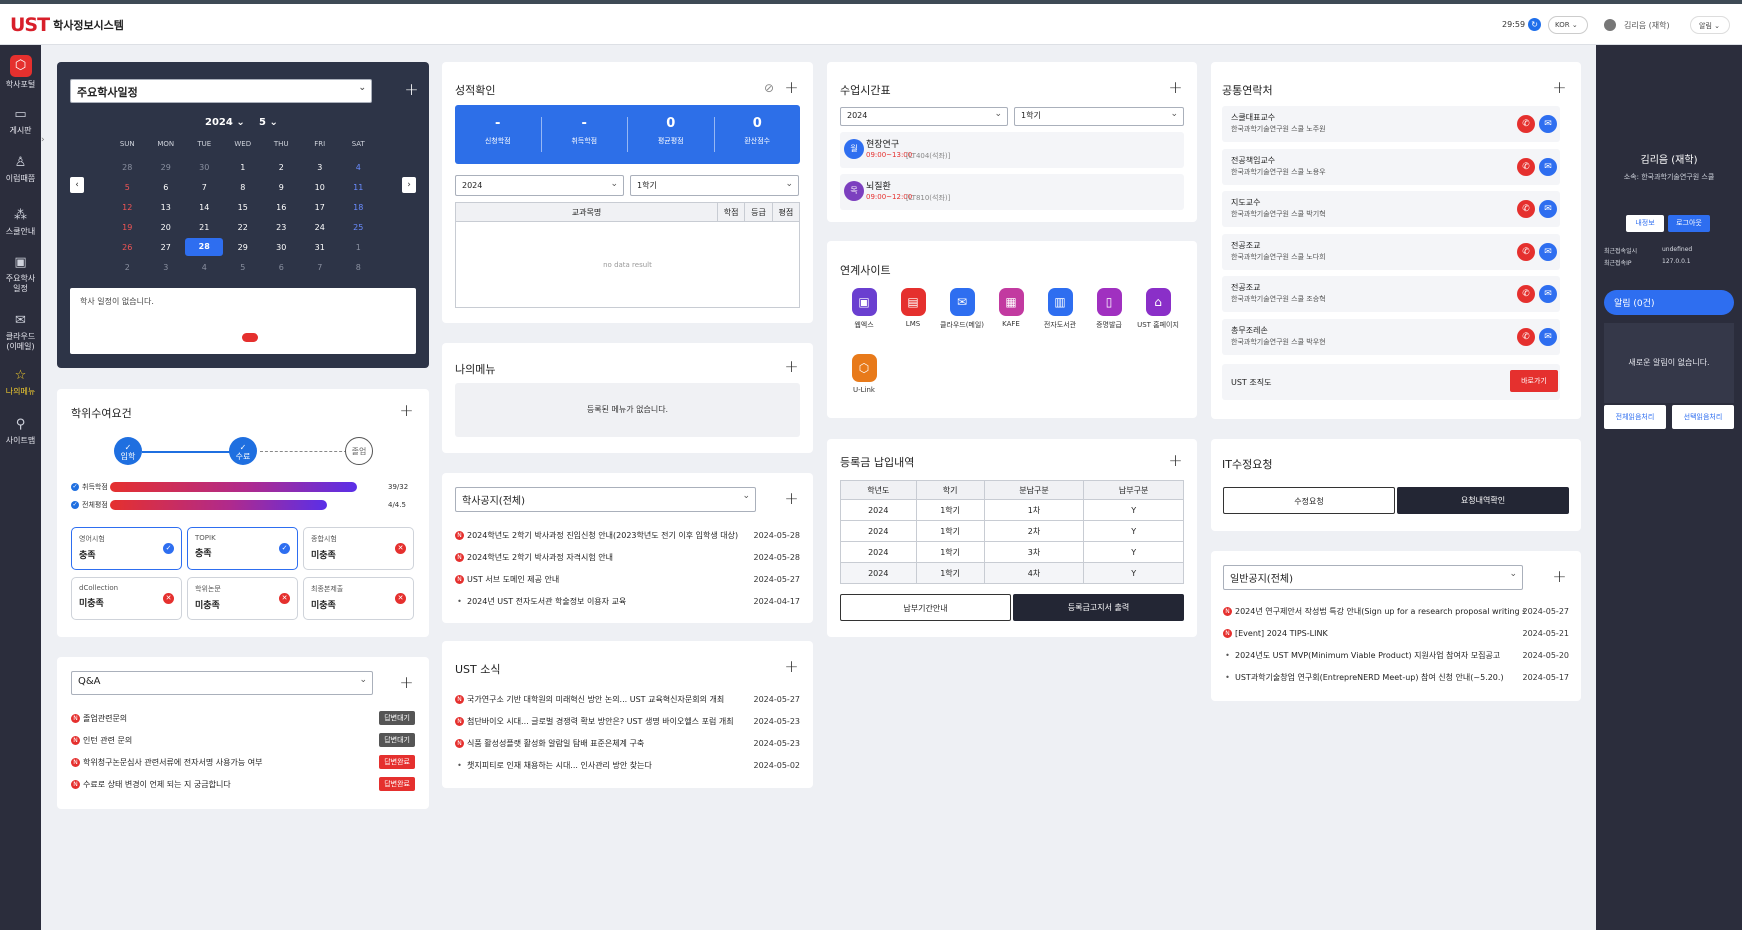  I want to click on calendar-day: 22, so click(243, 227).